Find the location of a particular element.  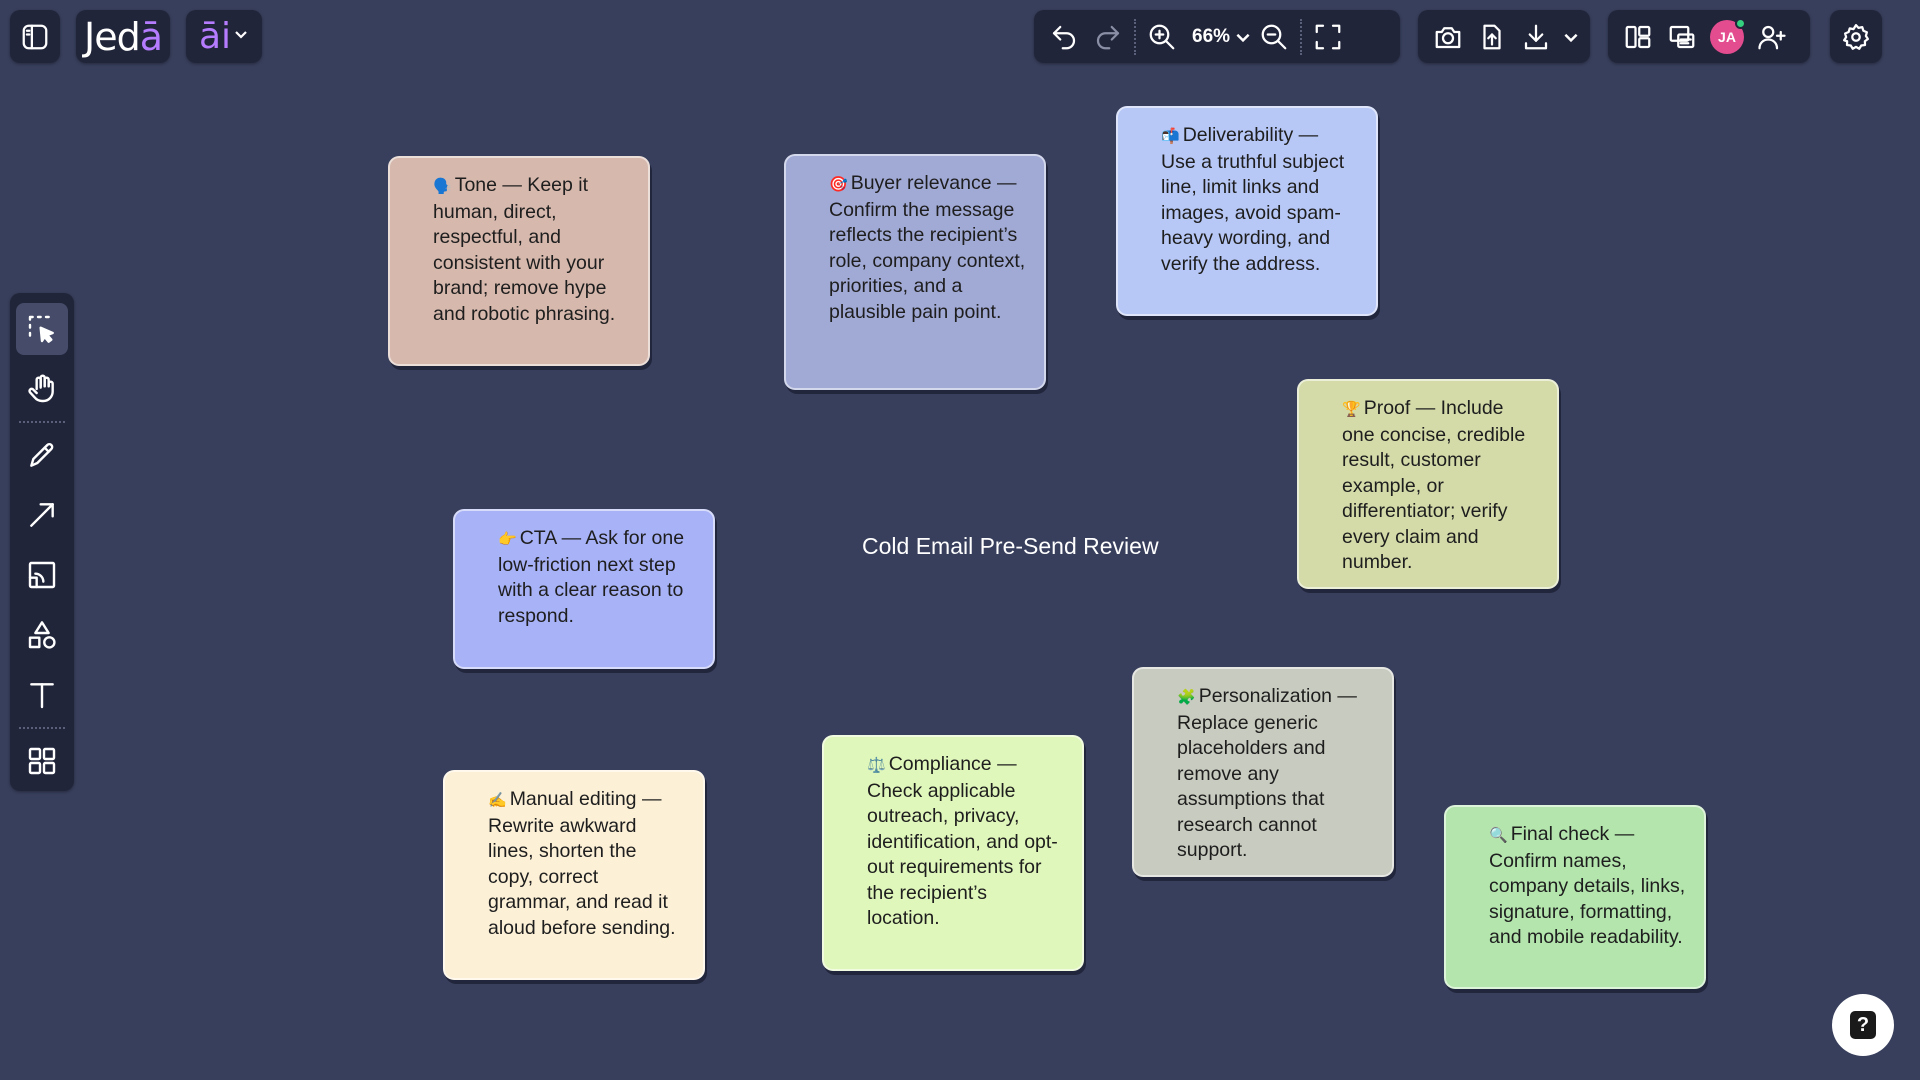

ai-menu-button: āi is located at coordinates (224, 36).